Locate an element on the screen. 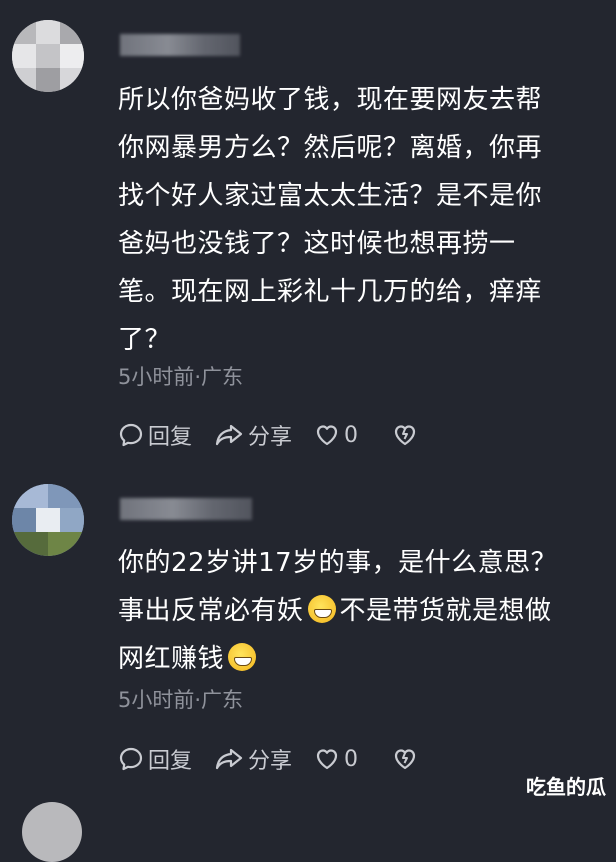 This screenshot has height=862, width=616. comment-line: 找个好人家过富太太生活？是不是你 is located at coordinates (330, 196).